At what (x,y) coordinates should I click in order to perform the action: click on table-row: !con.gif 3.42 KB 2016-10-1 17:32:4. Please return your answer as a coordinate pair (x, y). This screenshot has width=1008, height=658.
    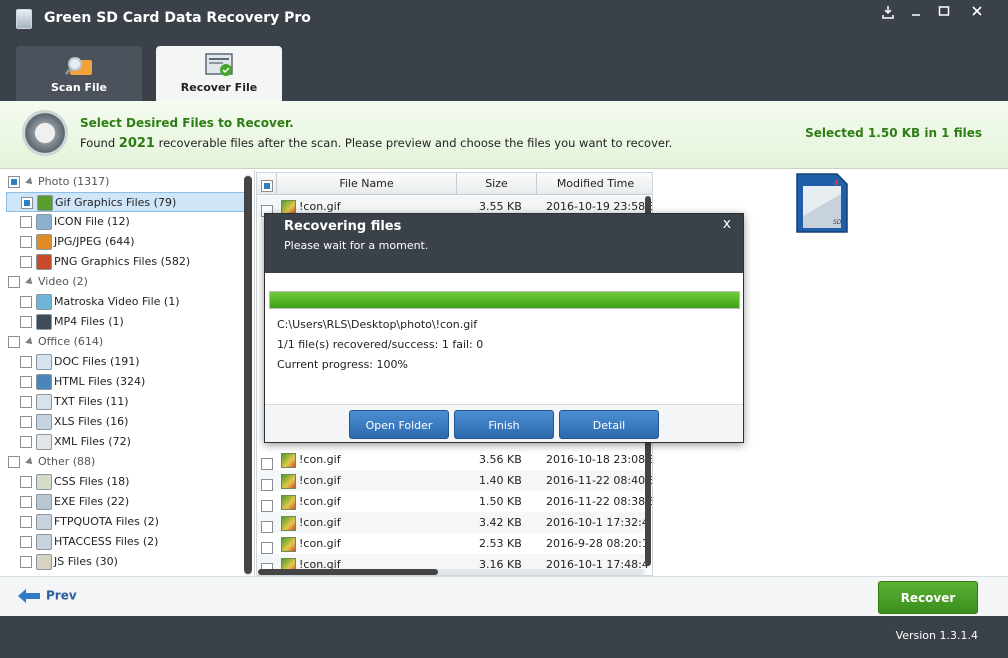
    Looking at the image, I should click on (453, 522).